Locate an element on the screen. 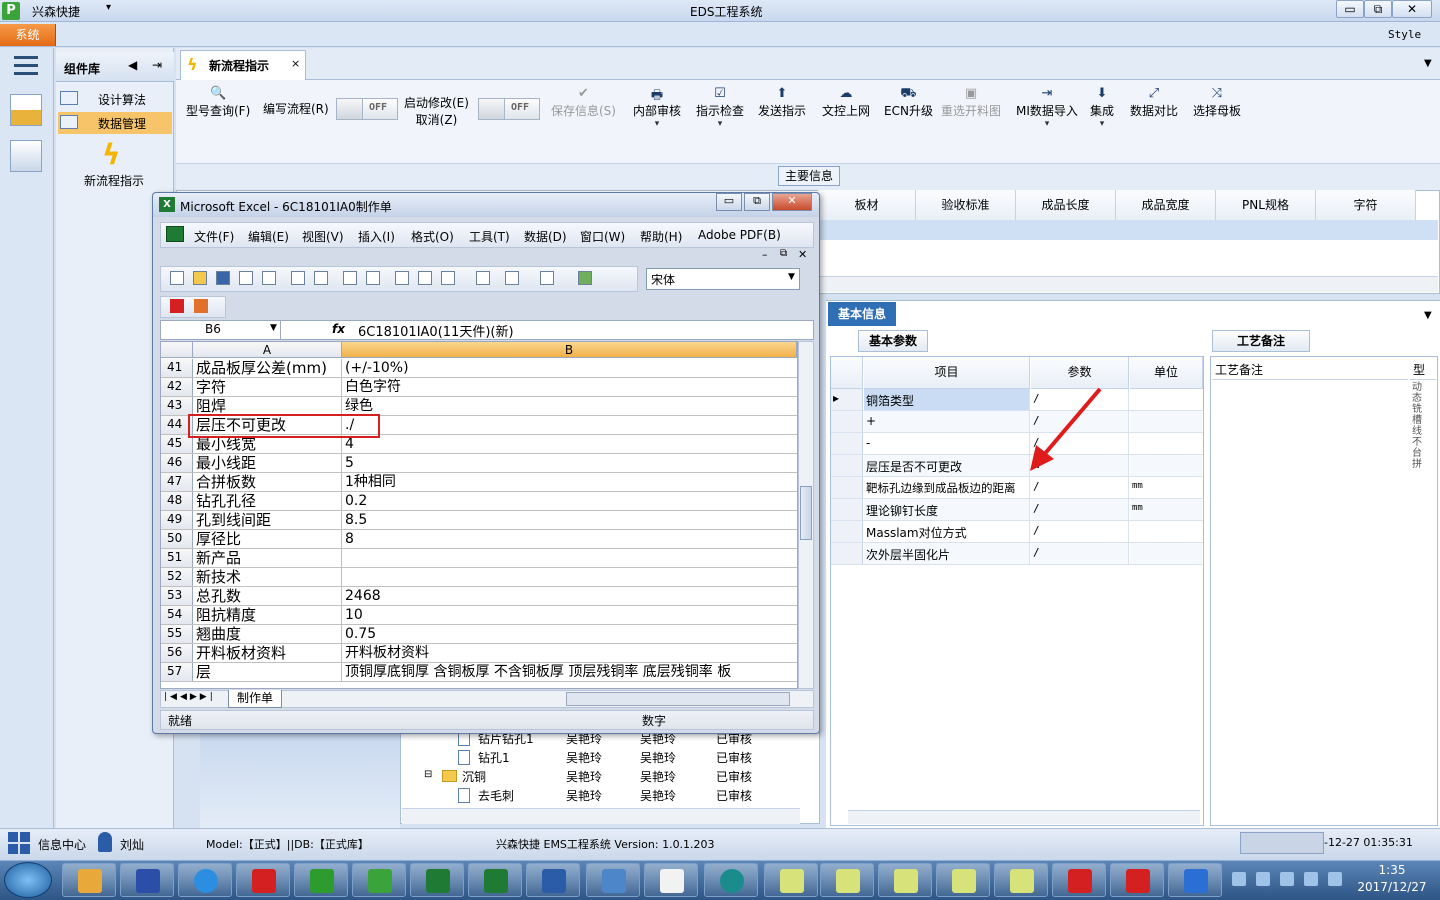  column-header: 成品宽度 is located at coordinates (1166, 205).